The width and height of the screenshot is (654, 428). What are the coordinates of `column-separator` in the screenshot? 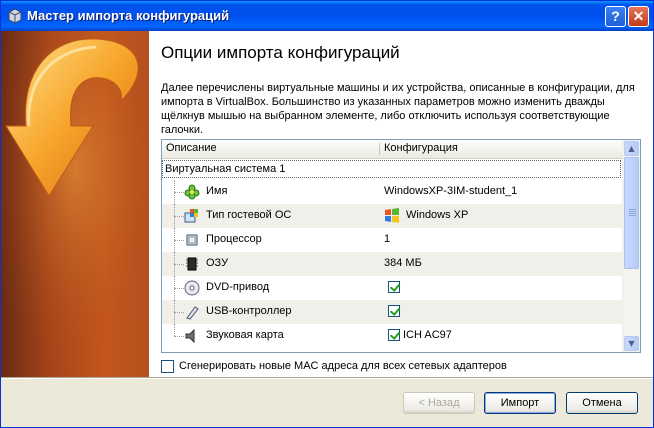 It's located at (379, 149).